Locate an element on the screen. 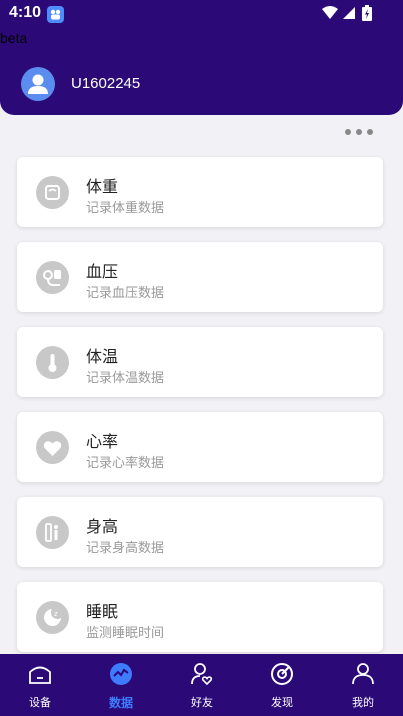  signal-icon is located at coordinates (349, 13).